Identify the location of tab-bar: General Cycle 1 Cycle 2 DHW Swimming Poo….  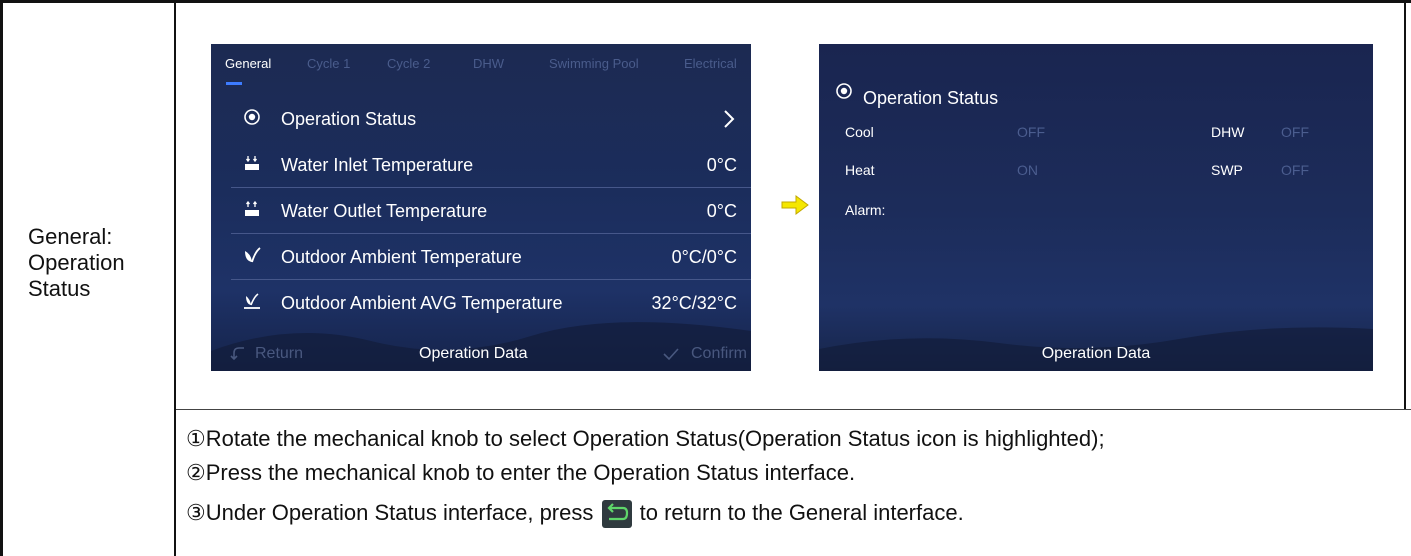
(481, 68).